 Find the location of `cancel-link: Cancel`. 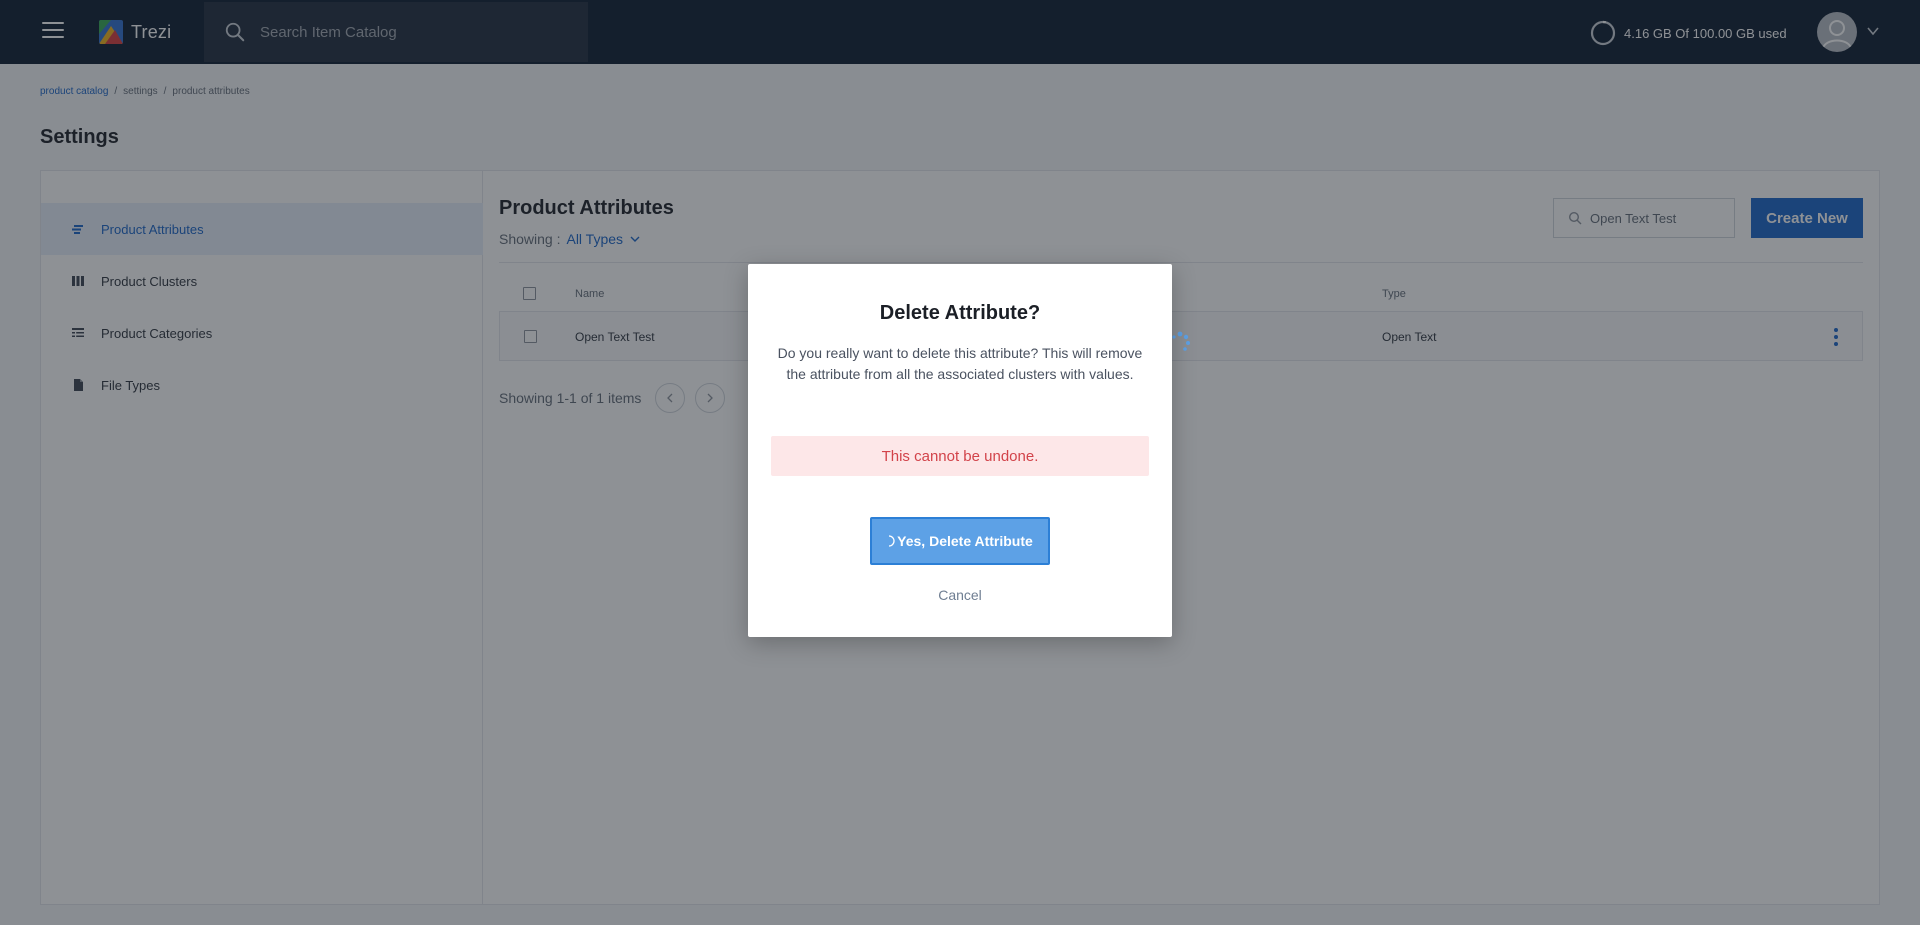

cancel-link: Cancel is located at coordinates (960, 595).